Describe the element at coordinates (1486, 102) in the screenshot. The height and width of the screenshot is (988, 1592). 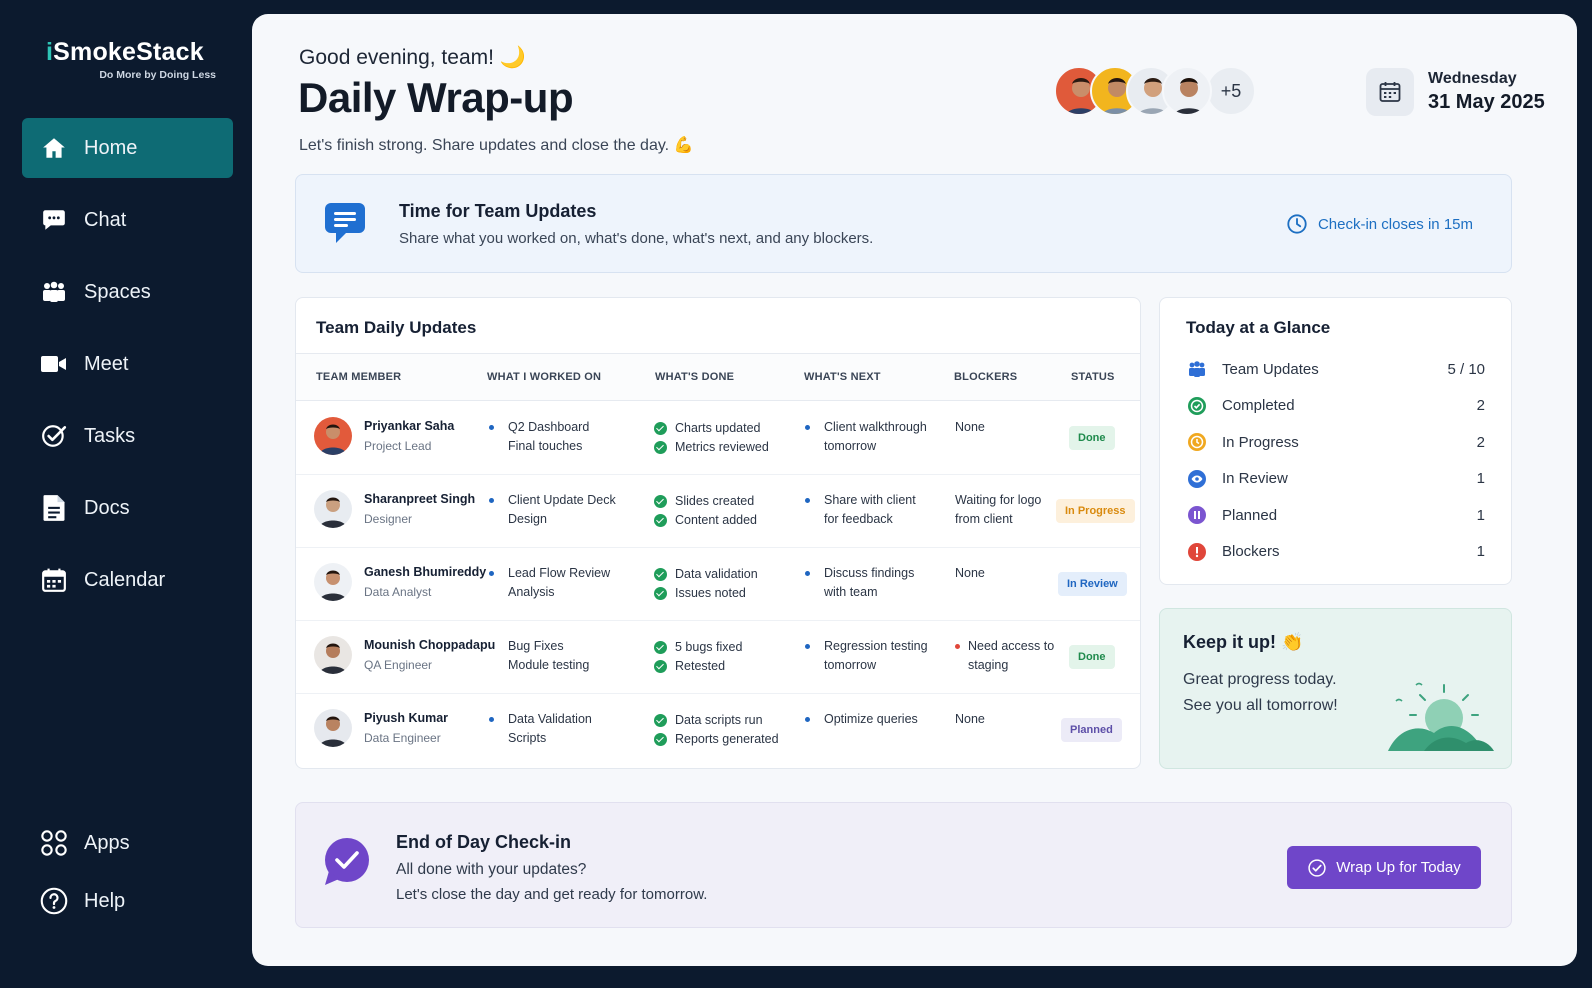
I see `date-value: 31 May 2025` at that location.